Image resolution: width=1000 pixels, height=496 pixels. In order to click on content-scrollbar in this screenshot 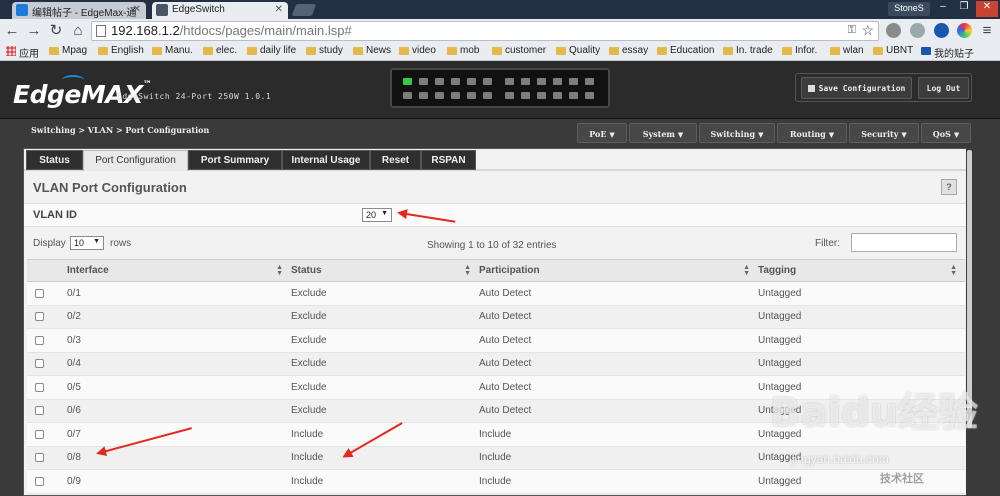, I will do `click(969, 322)`.